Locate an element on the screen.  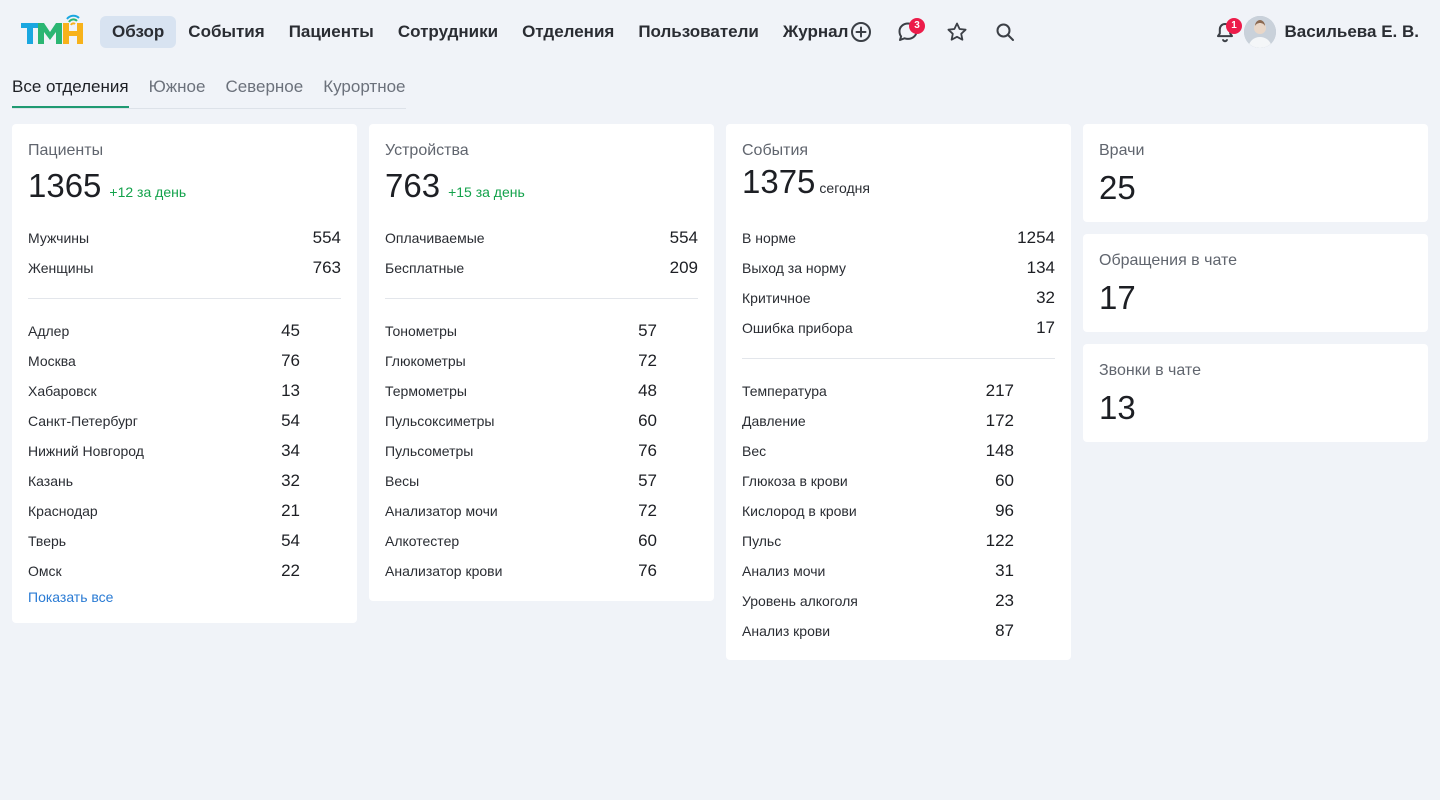
stat-value: 763 is located at coordinates (326, 267).